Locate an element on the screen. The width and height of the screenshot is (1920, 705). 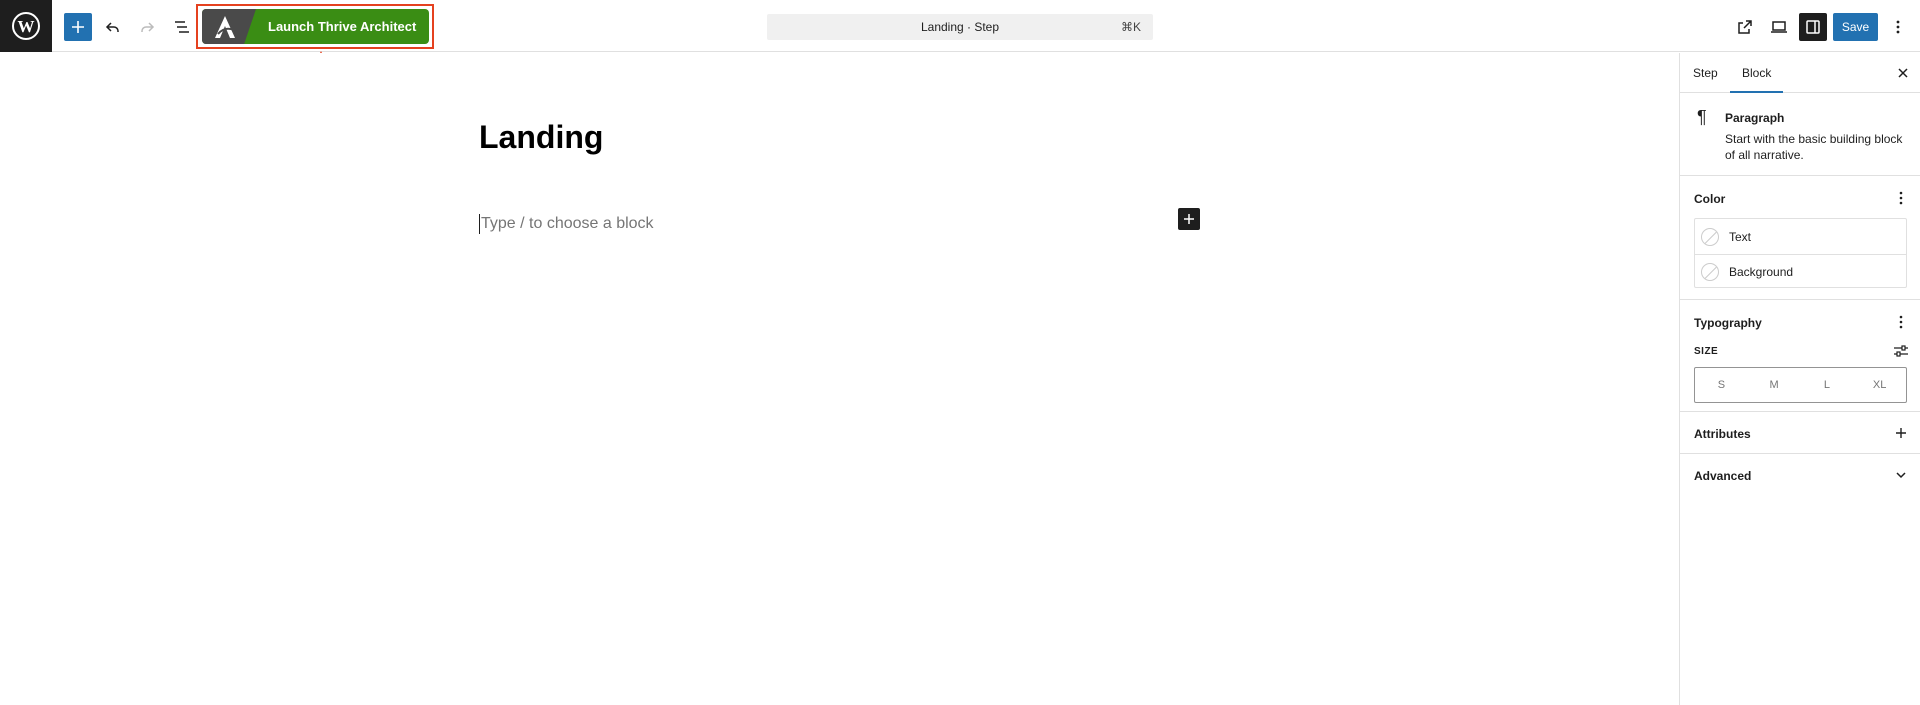
thrive-button-label: Launch Thrive Architect is located at coordinates (342, 26).